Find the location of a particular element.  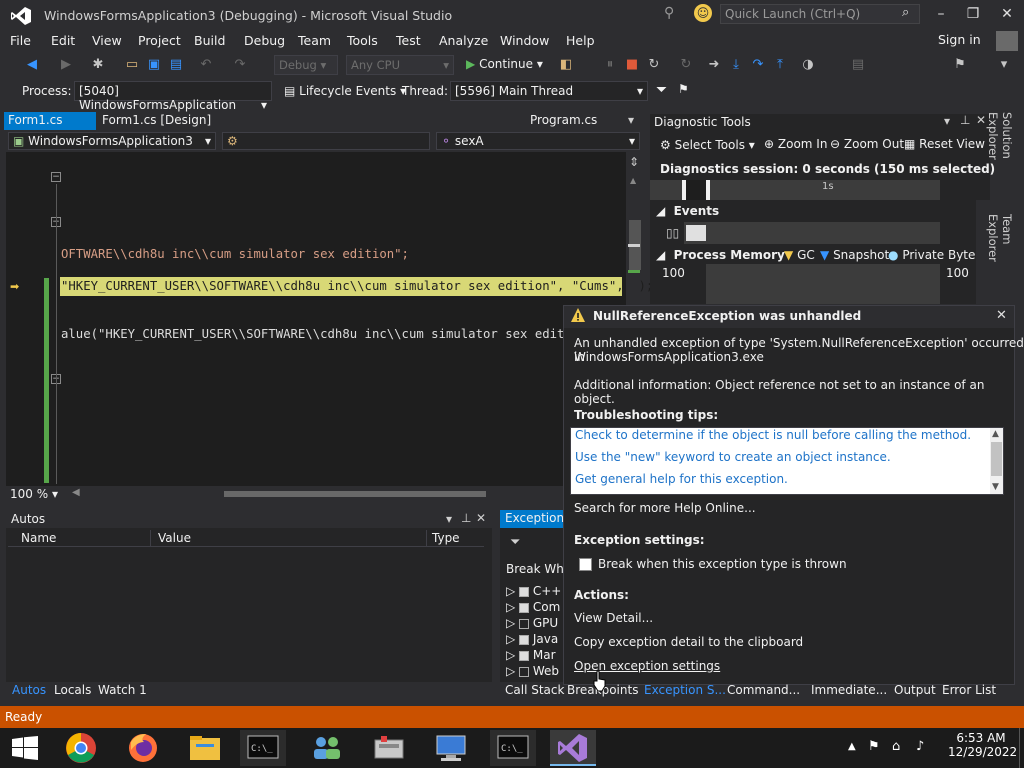

tip-link: Get general help for this exception. is located at coordinates (681, 479).